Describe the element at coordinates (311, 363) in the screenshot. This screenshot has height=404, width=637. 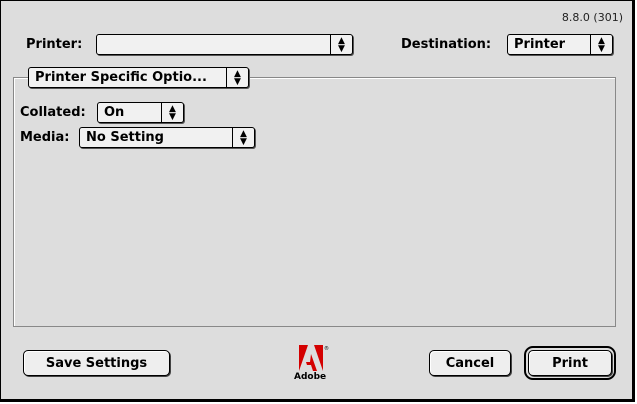
I see `adobe-logo-icon: ® Adobe` at that location.